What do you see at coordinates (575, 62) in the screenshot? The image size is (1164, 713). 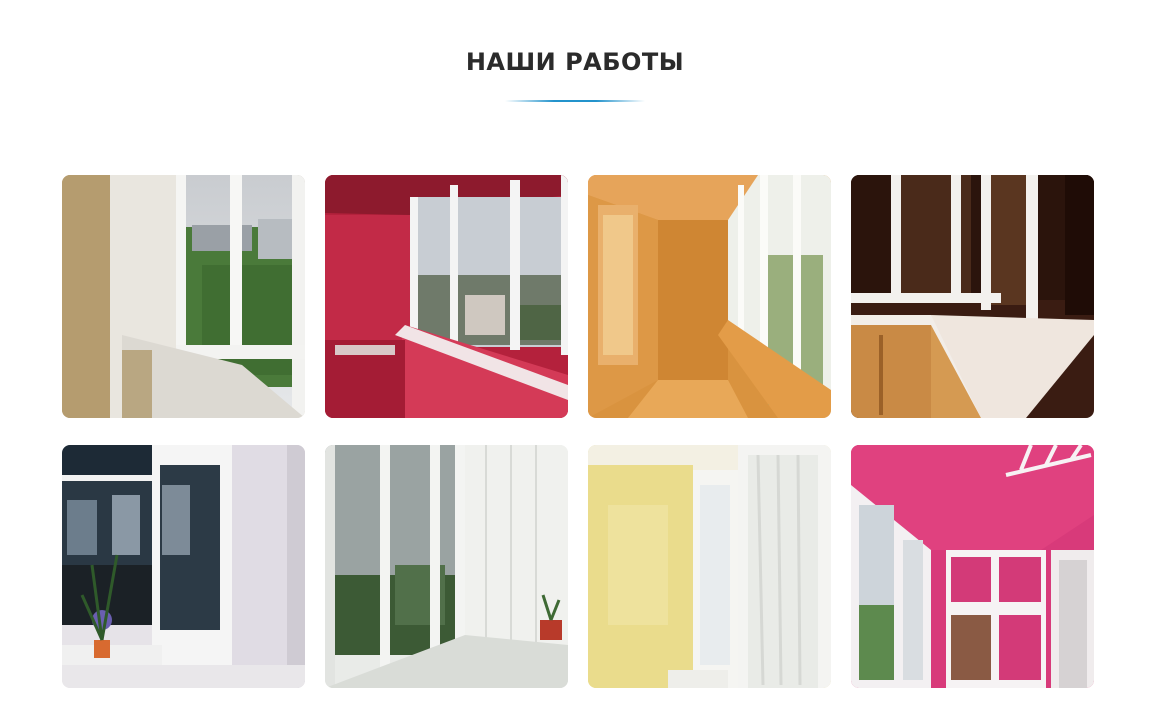 I see `section-title: НАШИ РАБОТЫ` at bounding box center [575, 62].